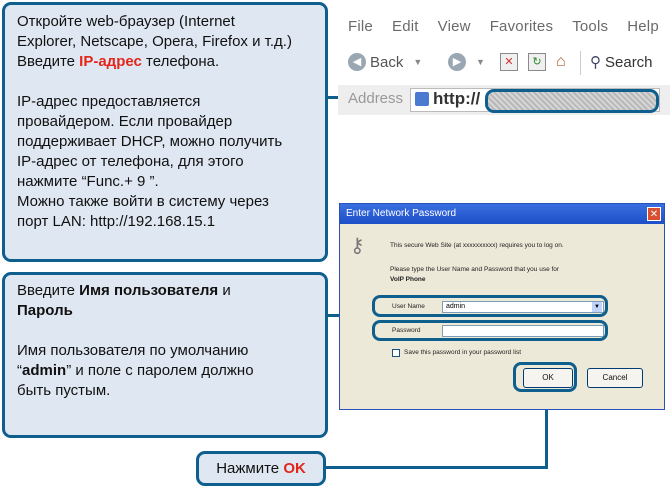  I want to click on menu-view: View, so click(454, 26).